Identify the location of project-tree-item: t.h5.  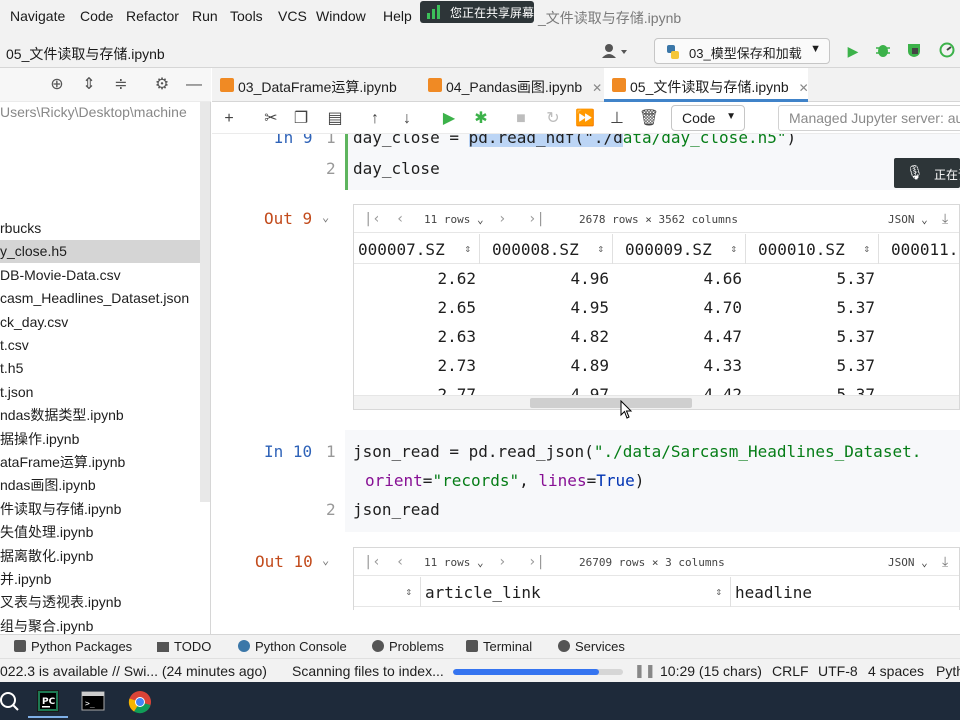
(105, 368).